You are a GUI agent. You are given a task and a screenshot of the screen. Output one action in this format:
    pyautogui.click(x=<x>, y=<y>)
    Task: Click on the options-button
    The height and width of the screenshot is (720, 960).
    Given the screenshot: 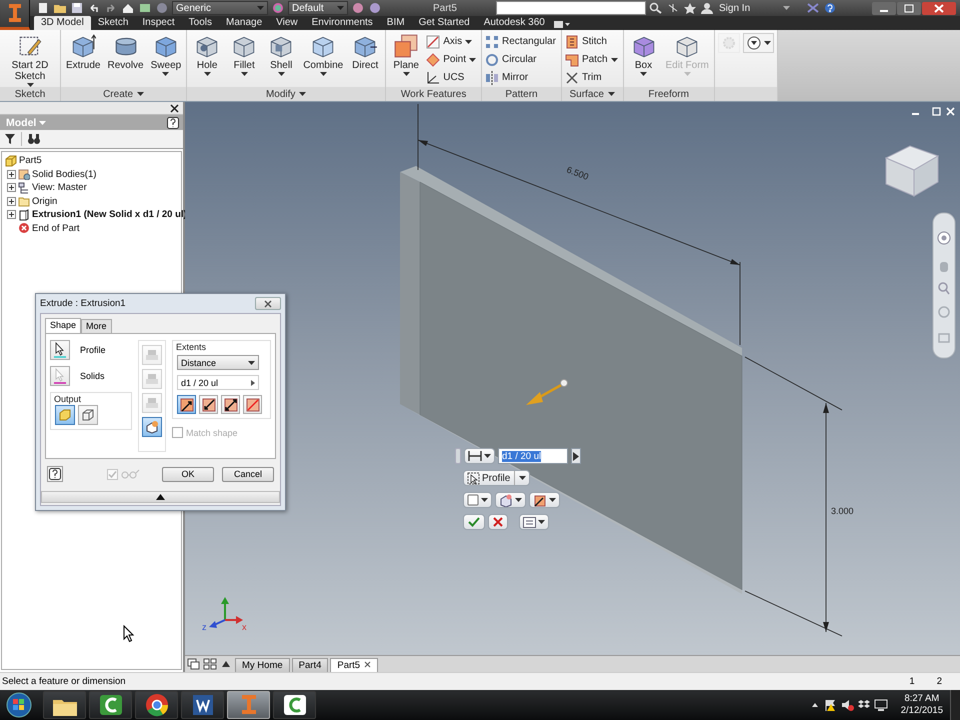 What is the action you would take?
    pyautogui.click(x=534, y=522)
    